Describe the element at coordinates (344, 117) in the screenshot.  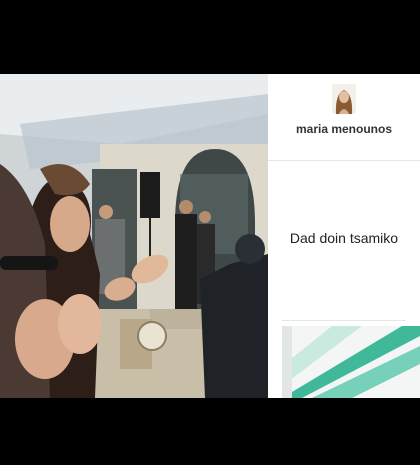
I see `profile-header: maria menounos` at that location.